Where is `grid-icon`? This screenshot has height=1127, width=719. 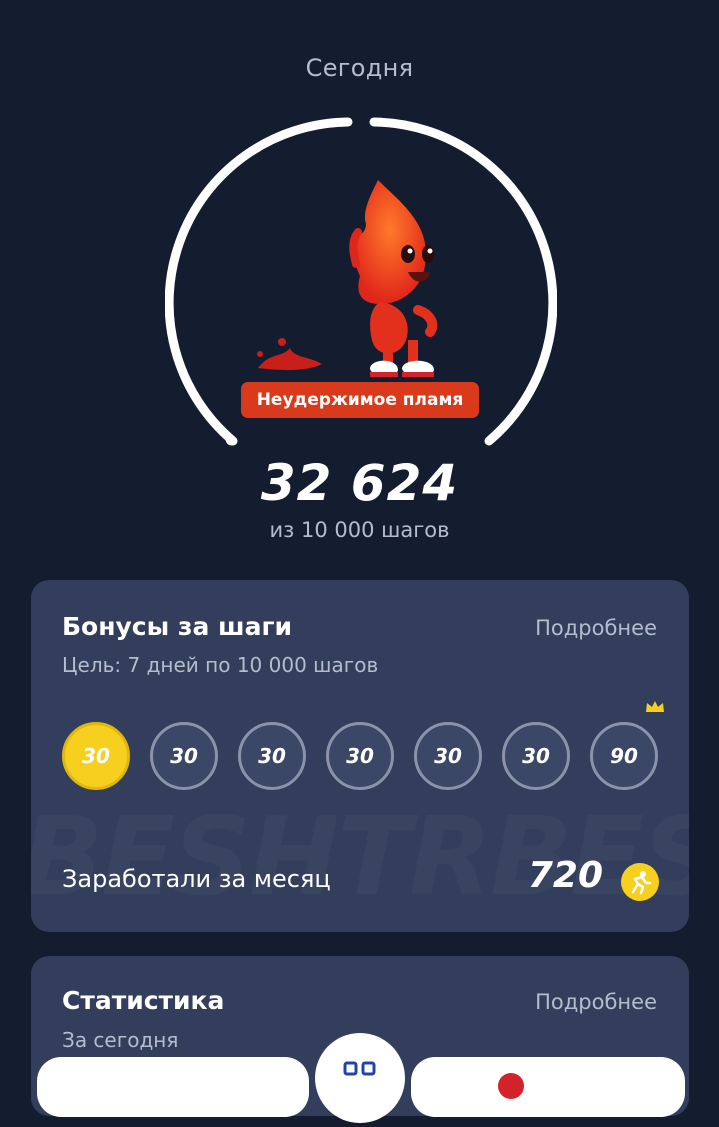
grid-icon is located at coordinates (359, 1068).